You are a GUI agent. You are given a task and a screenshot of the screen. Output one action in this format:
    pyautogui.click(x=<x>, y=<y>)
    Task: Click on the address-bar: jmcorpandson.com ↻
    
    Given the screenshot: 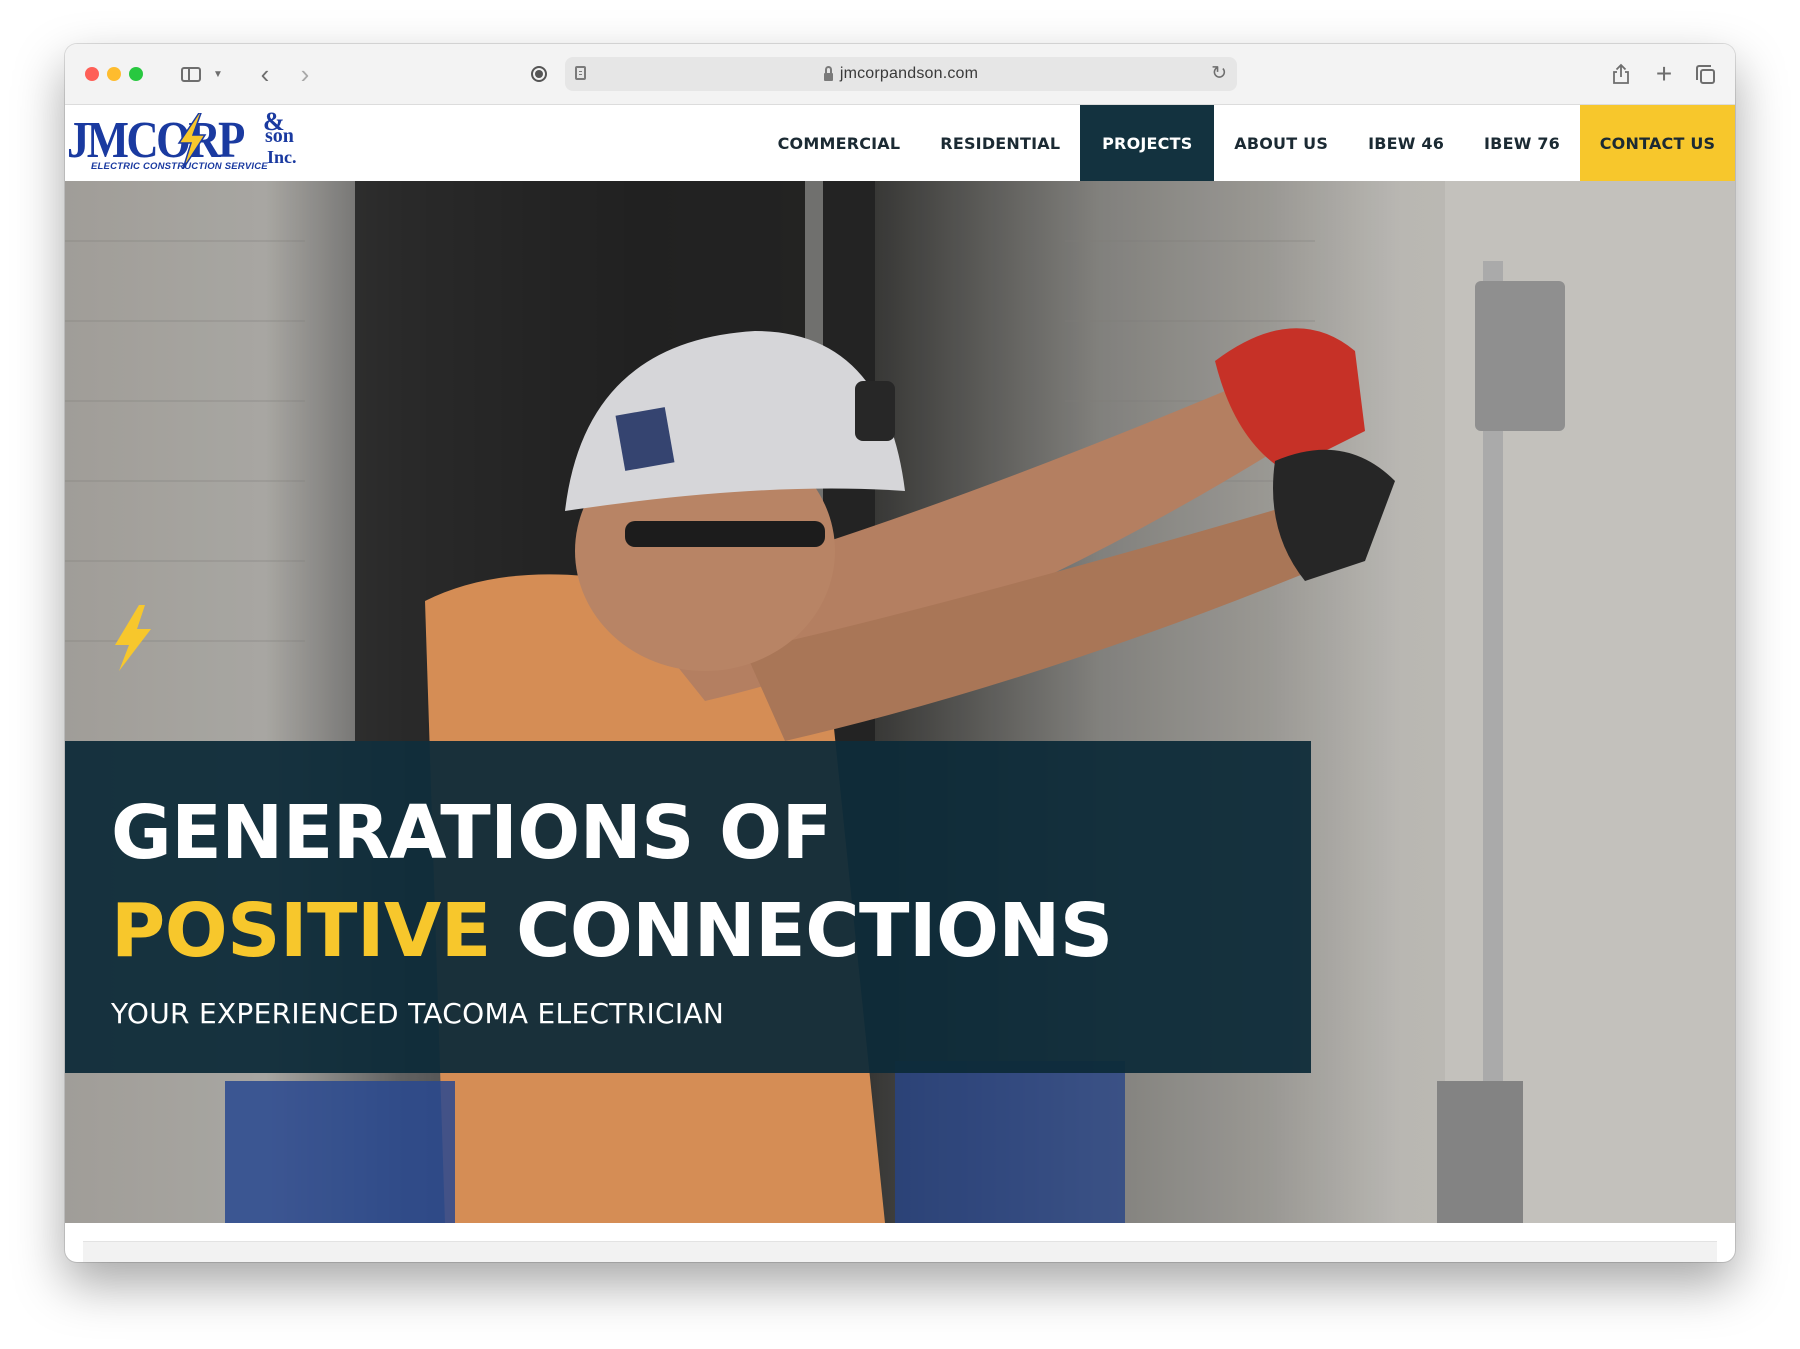 What is the action you would take?
    pyautogui.click(x=901, y=74)
    